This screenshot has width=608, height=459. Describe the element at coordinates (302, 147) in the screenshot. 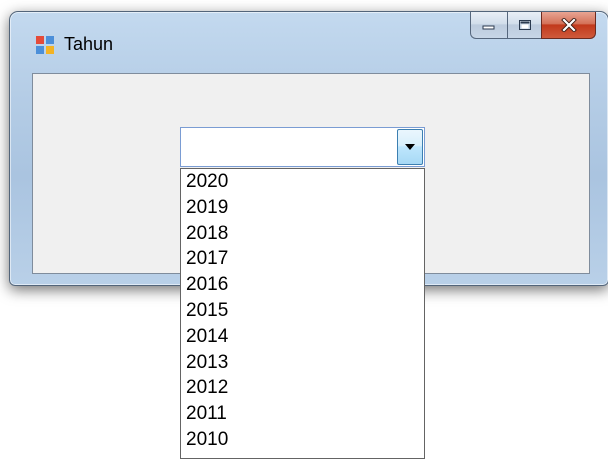

I see `year-combobox` at that location.